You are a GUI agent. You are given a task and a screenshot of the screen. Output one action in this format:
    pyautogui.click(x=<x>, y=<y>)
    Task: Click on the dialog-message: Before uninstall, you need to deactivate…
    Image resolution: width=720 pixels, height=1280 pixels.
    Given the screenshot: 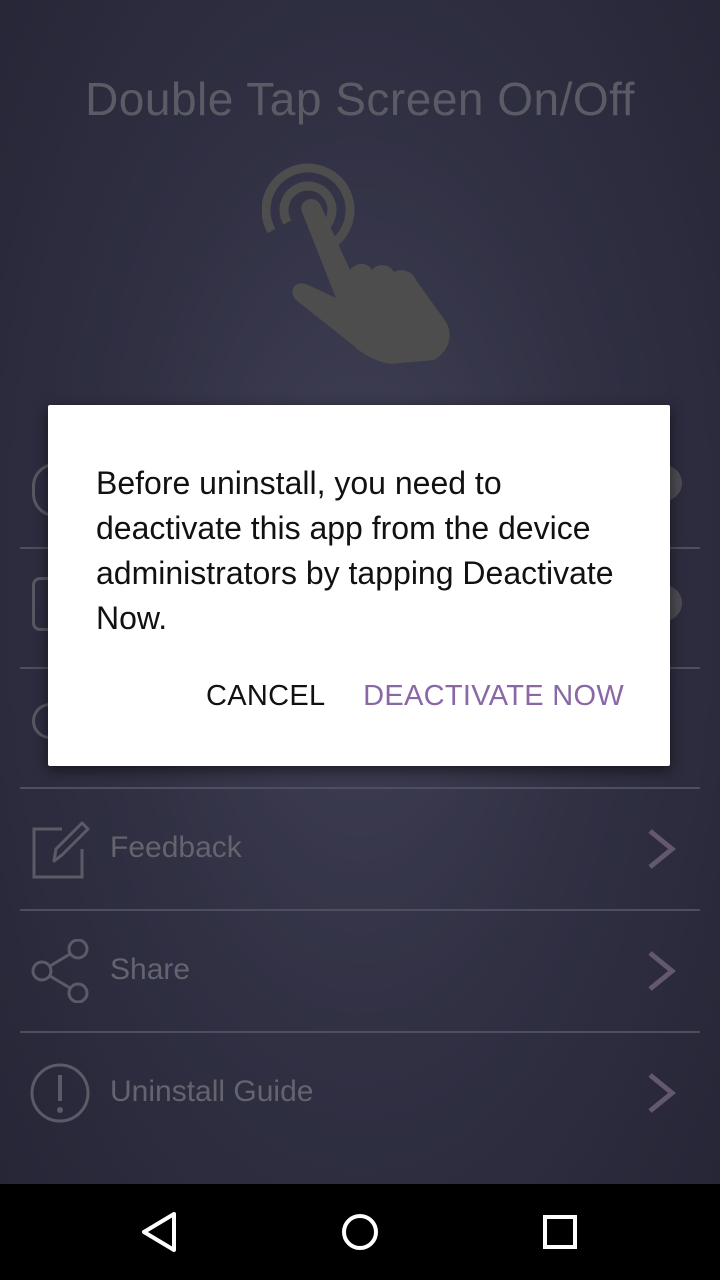 What is the action you would take?
    pyautogui.click(x=355, y=550)
    